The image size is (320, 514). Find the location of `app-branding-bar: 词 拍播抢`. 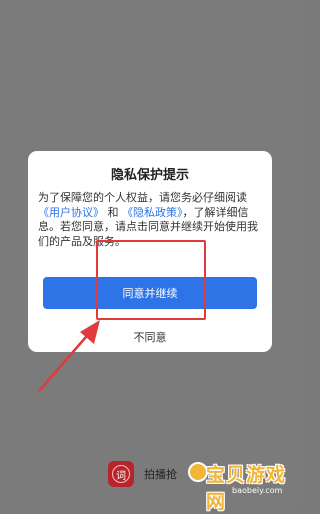

app-branding-bar: 词 拍播抢 is located at coordinates (142, 474).